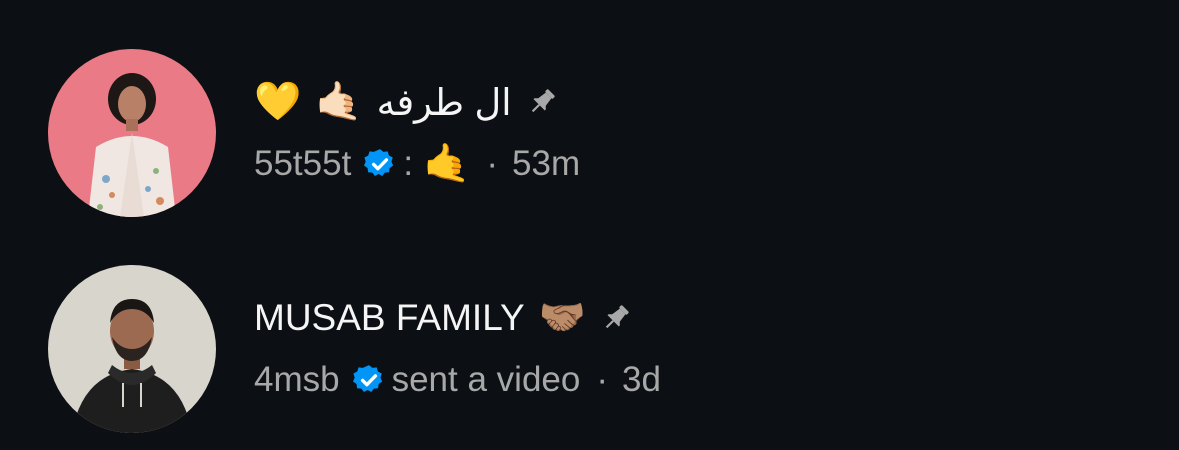 Image resolution: width=1179 pixels, height=450 pixels. Describe the element at coordinates (408, 163) in the screenshot. I see `preview-prefix: :` at that location.